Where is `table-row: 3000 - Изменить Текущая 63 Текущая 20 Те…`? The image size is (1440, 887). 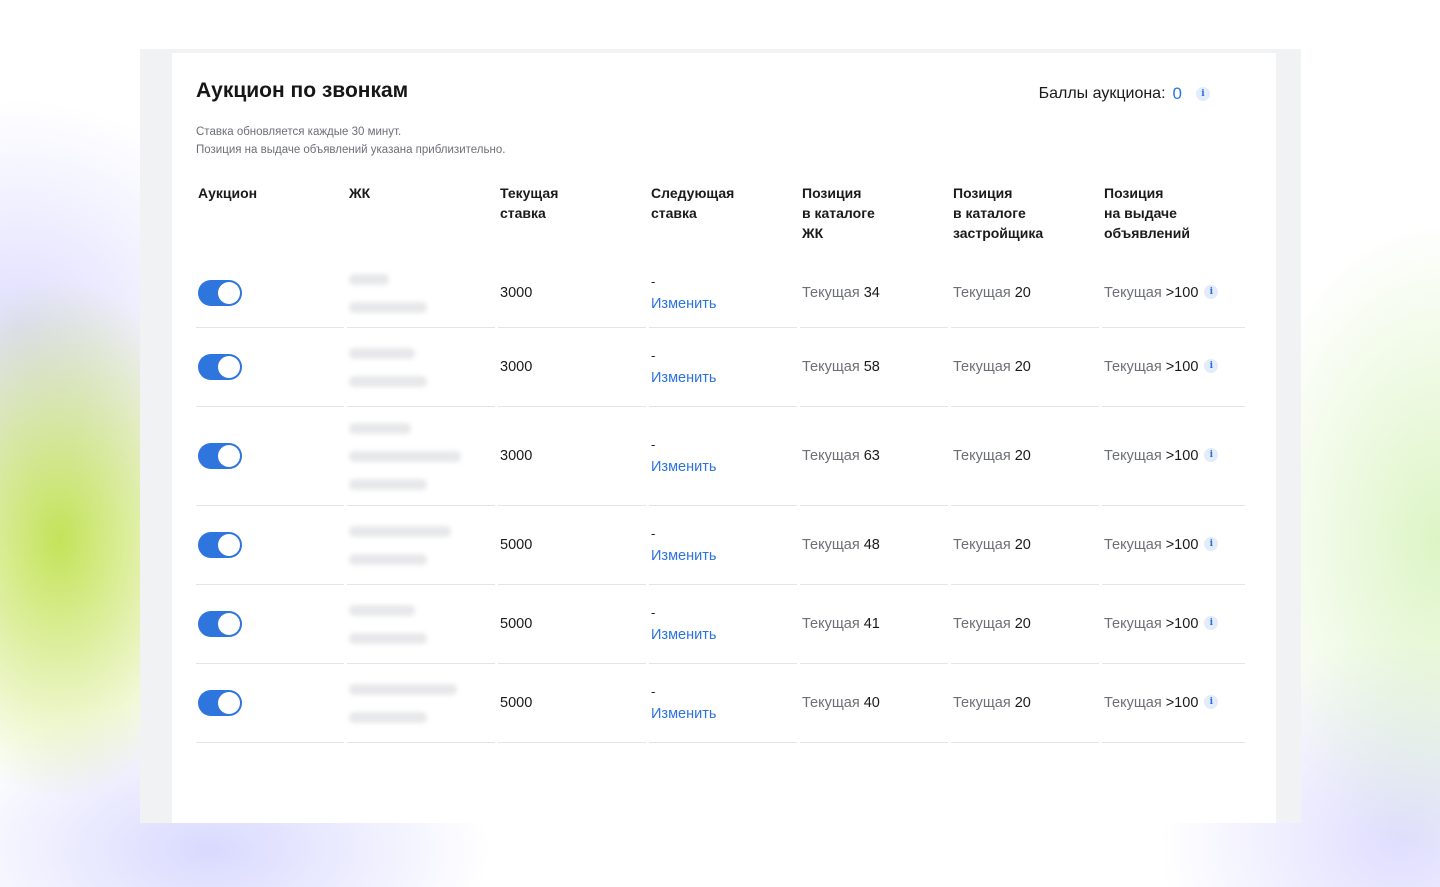 table-row: 3000 - Изменить Текущая 63 Текущая 20 Те… is located at coordinates (720, 456).